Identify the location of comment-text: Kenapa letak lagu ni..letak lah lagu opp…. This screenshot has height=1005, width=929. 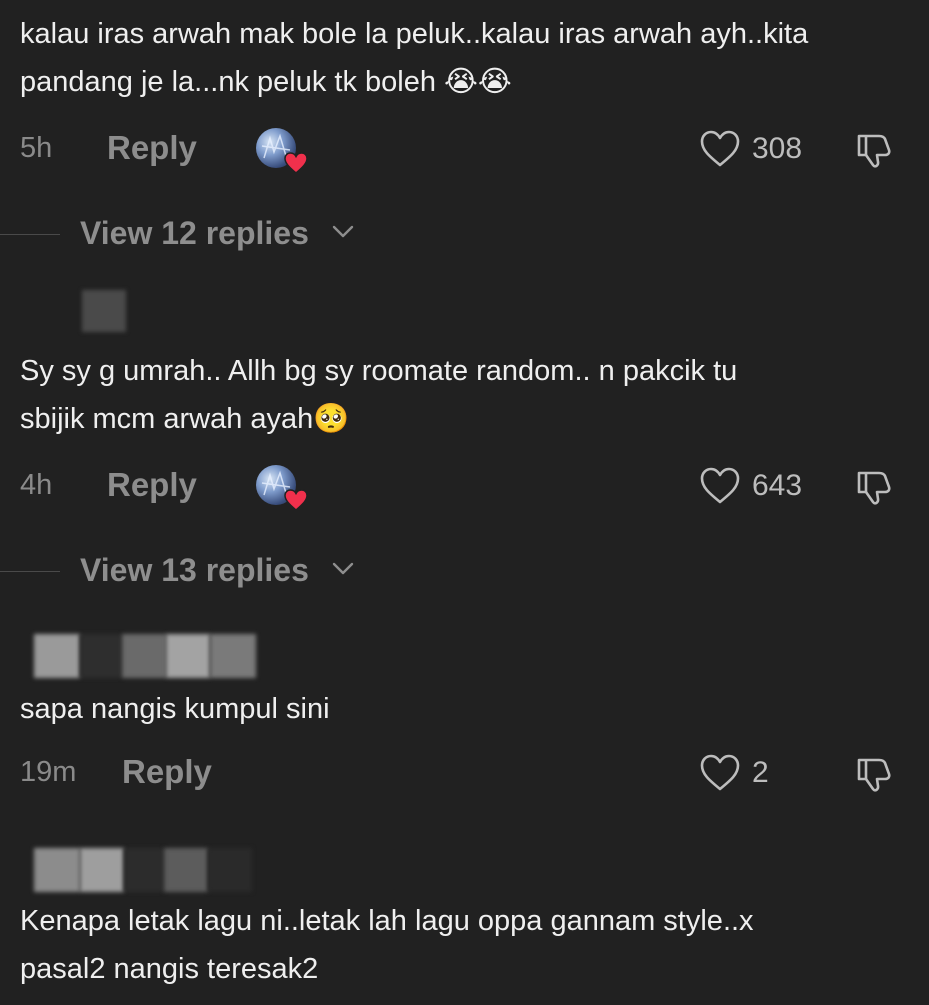
(387, 945).